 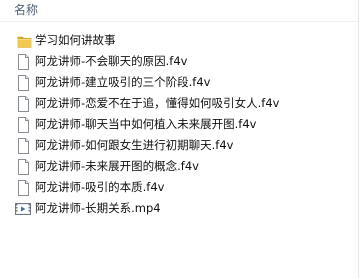 I want to click on file-list-item: 阿龙讲师-建立吸引的三个阶段.f4v, so click(x=179, y=83).